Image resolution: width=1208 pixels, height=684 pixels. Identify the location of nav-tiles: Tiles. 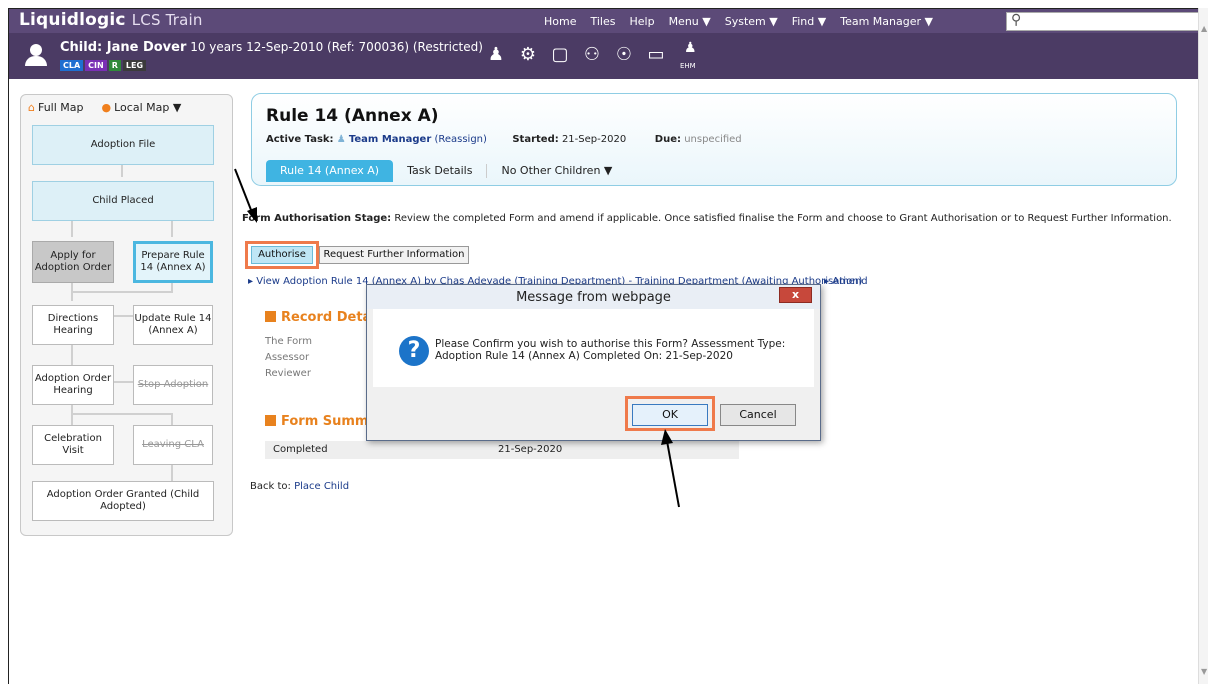
(602, 21).